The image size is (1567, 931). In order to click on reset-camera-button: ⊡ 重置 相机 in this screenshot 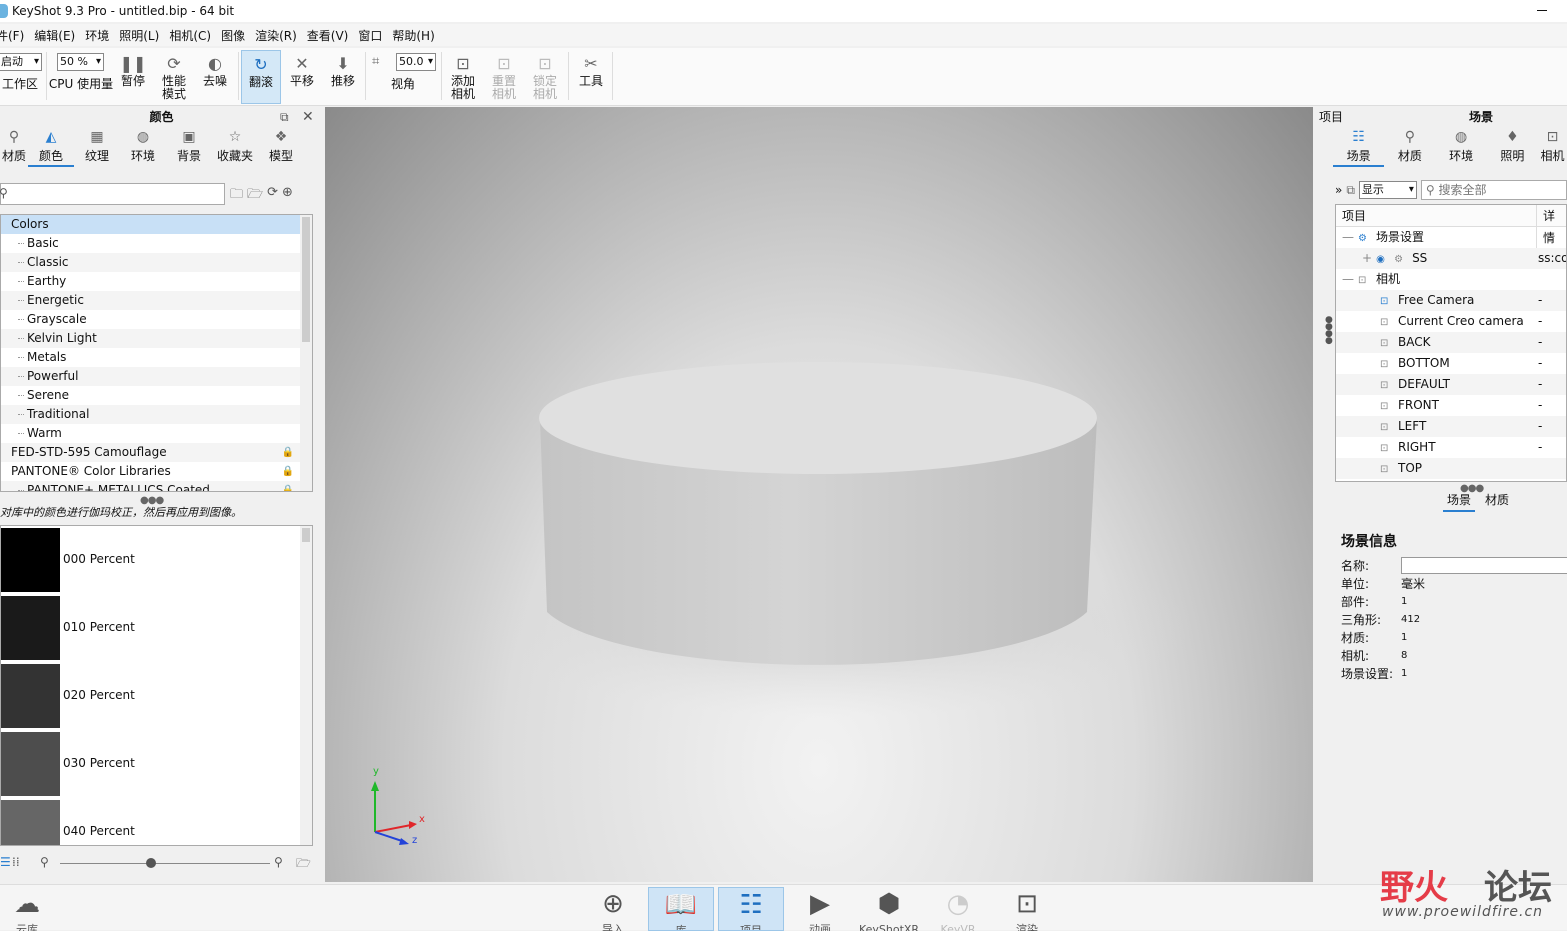, I will do `click(504, 77)`.